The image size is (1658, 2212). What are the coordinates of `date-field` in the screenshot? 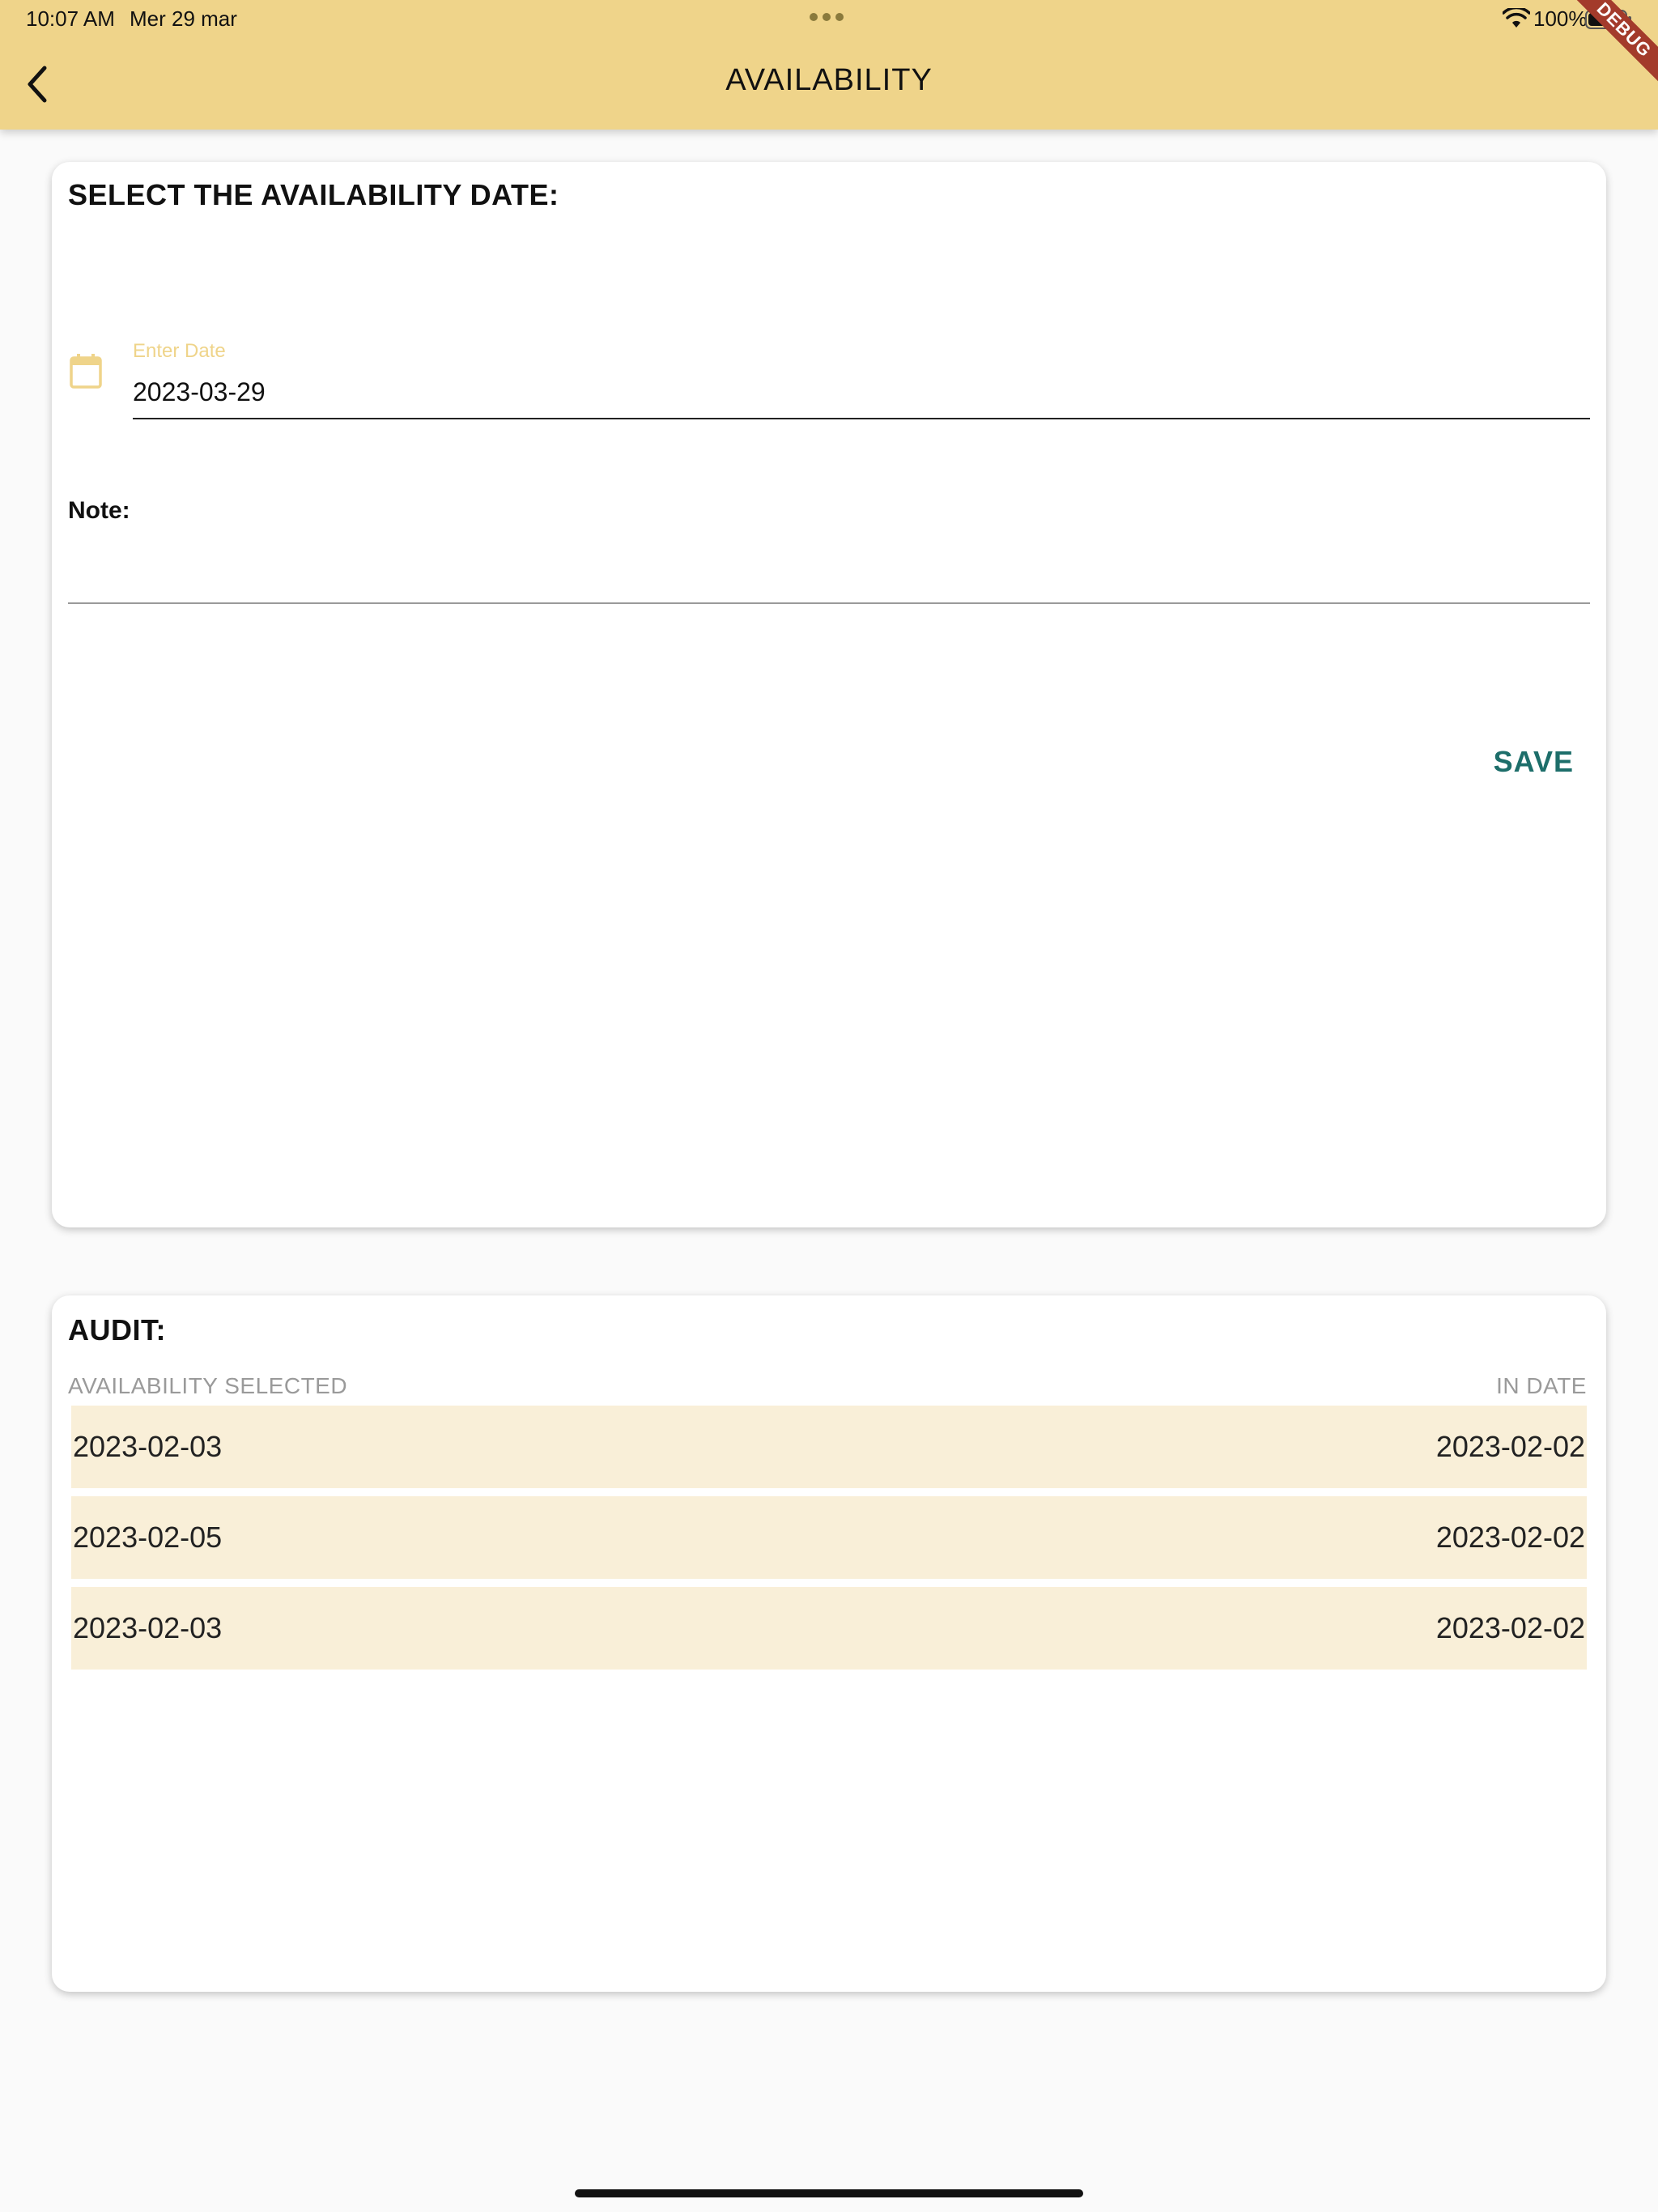 It's located at (861, 393).